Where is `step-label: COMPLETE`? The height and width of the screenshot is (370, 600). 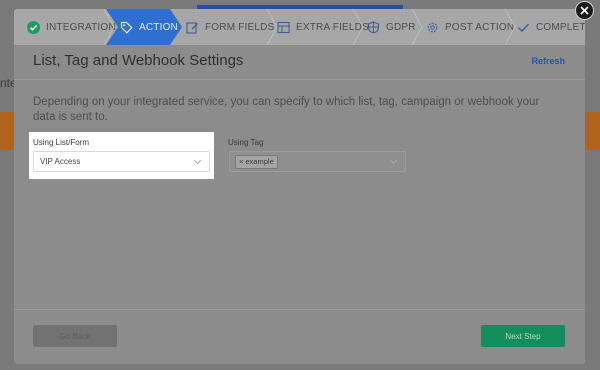 step-label: COMPLETE is located at coordinates (560, 27).